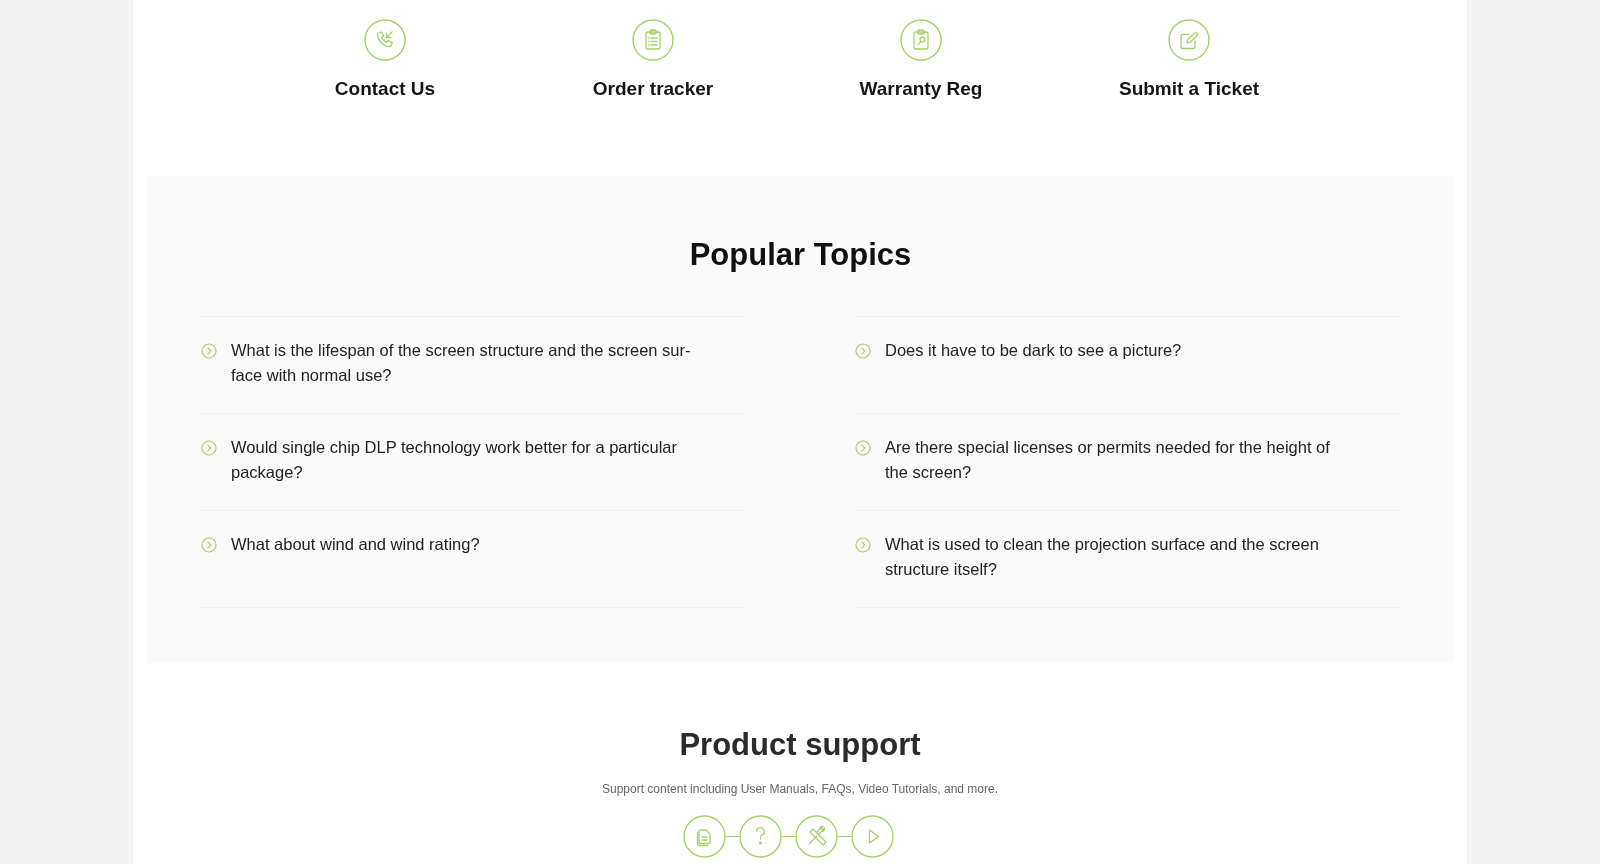  What do you see at coordinates (921, 40) in the screenshot?
I see `clipboard-magnifier-icon` at bounding box center [921, 40].